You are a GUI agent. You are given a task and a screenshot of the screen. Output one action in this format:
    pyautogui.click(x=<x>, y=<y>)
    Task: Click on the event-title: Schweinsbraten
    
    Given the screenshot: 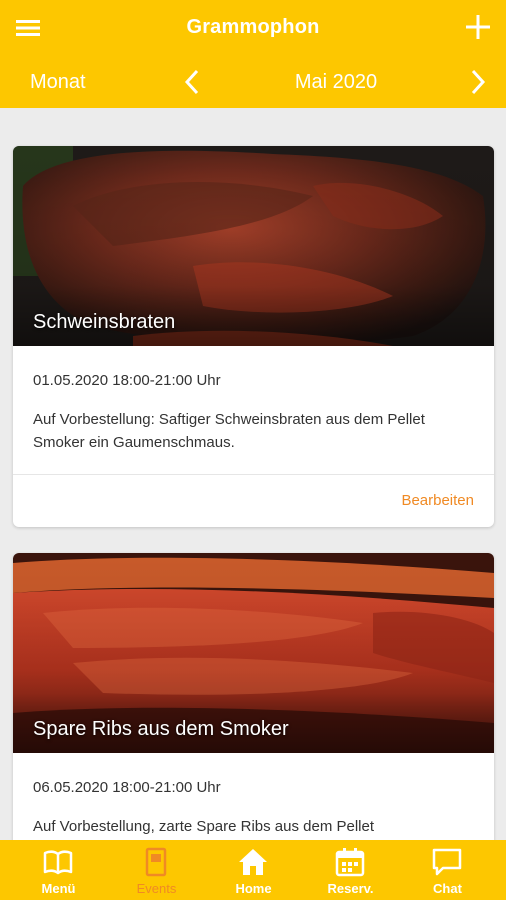 What is the action you would take?
    pyautogui.click(x=104, y=322)
    